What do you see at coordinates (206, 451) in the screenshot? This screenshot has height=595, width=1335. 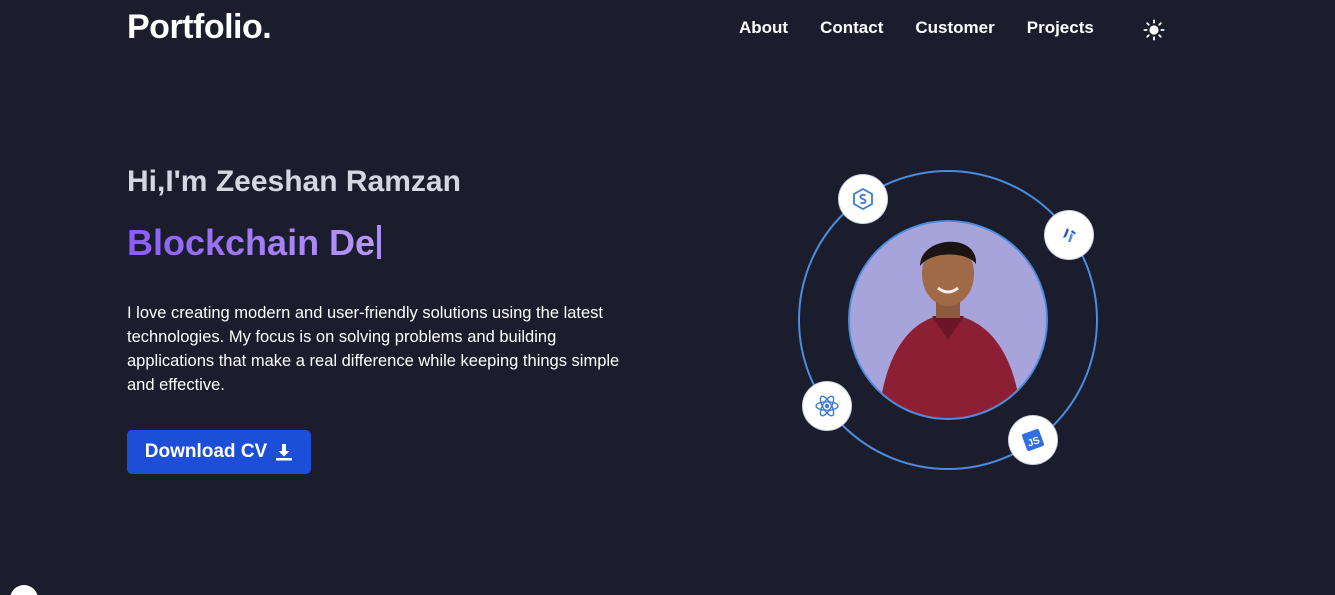 I see `download-cv-label: Download CV` at bounding box center [206, 451].